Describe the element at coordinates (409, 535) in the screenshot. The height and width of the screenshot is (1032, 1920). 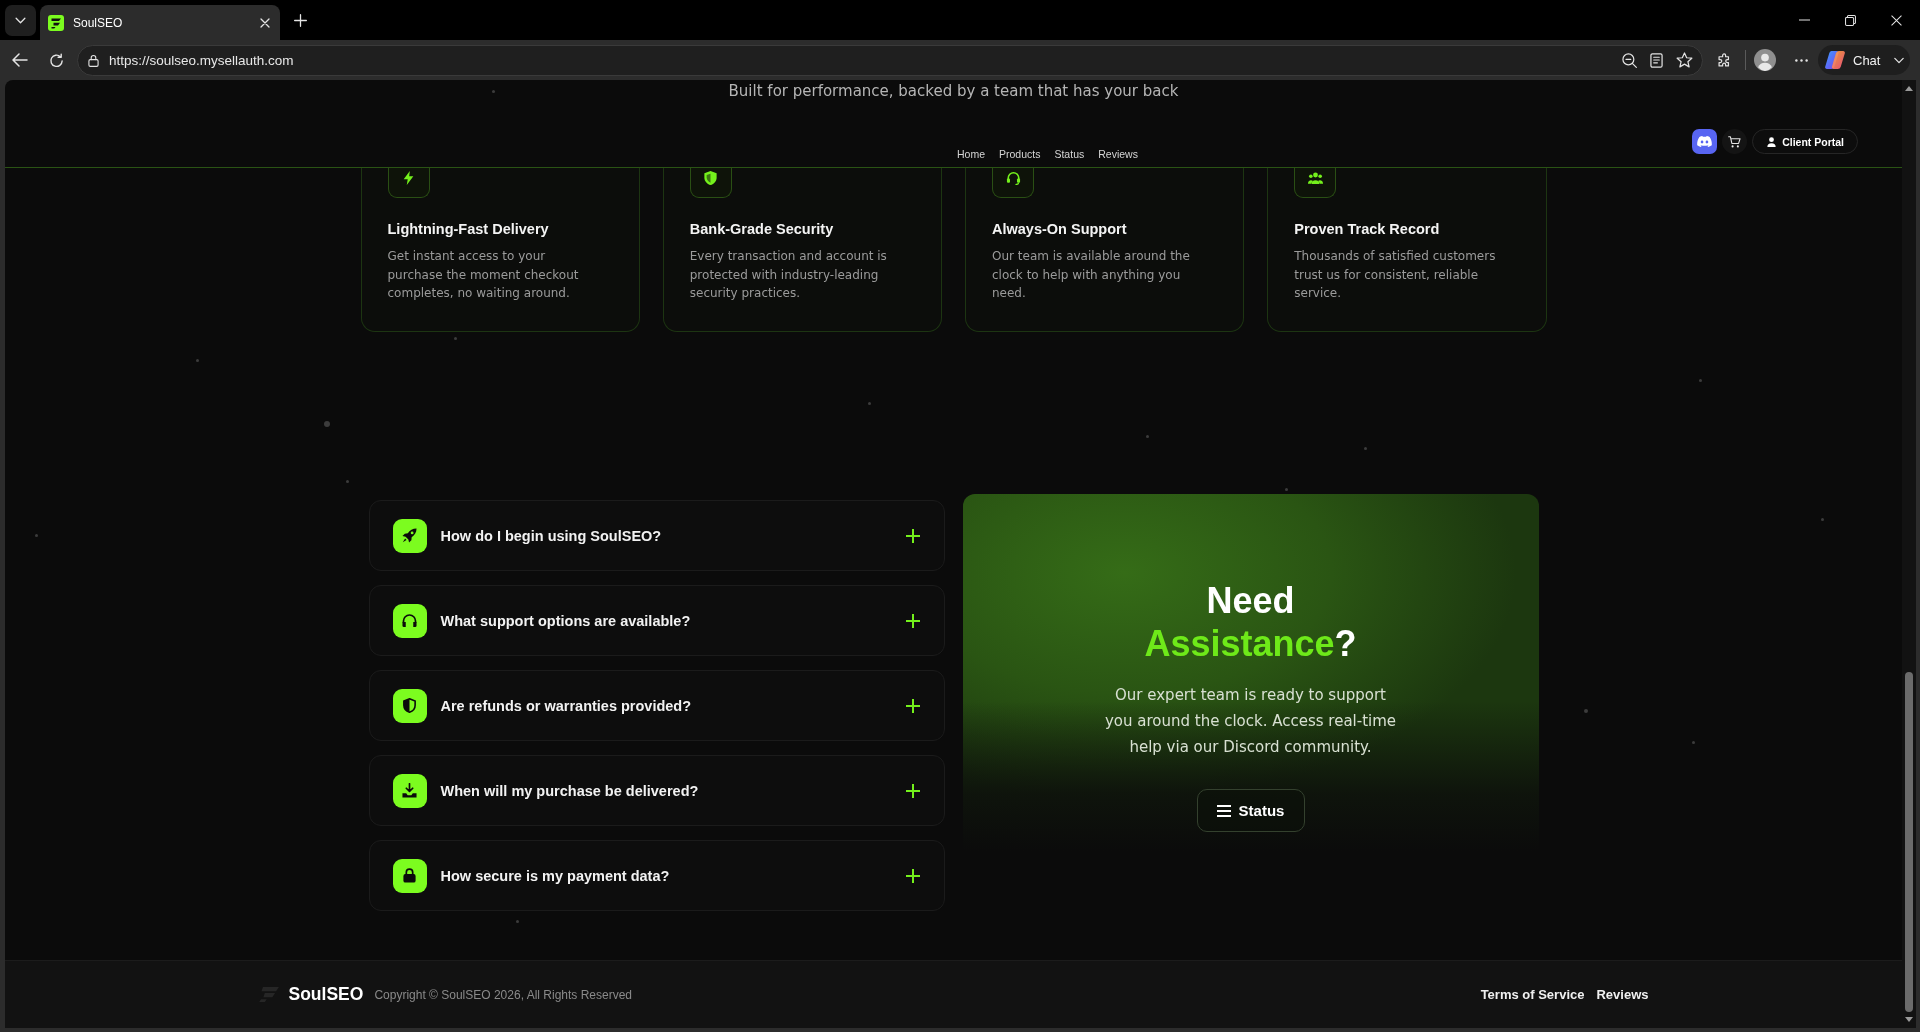
I see `rocket-icon` at that location.